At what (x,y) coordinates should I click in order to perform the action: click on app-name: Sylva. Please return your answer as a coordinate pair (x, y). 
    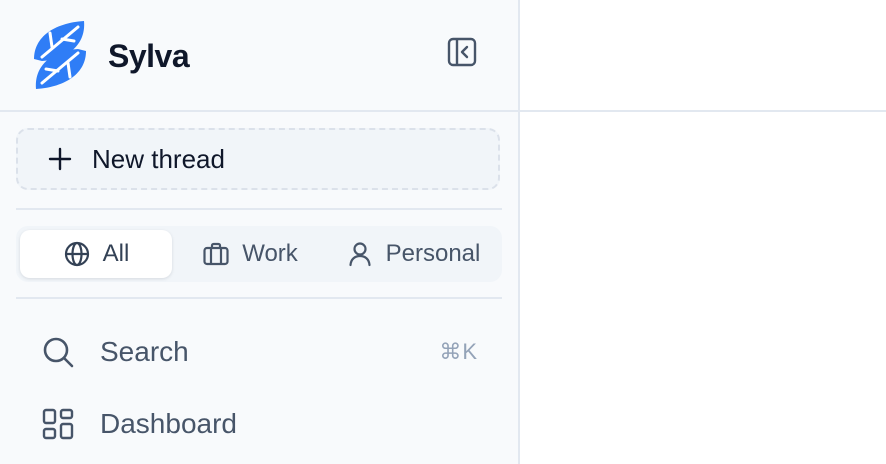
    Looking at the image, I should click on (149, 56).